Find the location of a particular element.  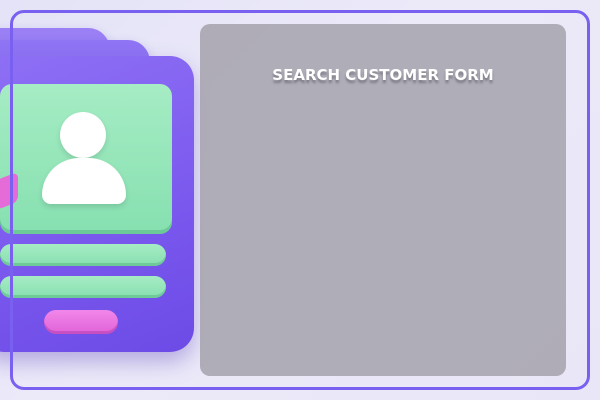

card-action-pill is located at coordinates (81, 322).